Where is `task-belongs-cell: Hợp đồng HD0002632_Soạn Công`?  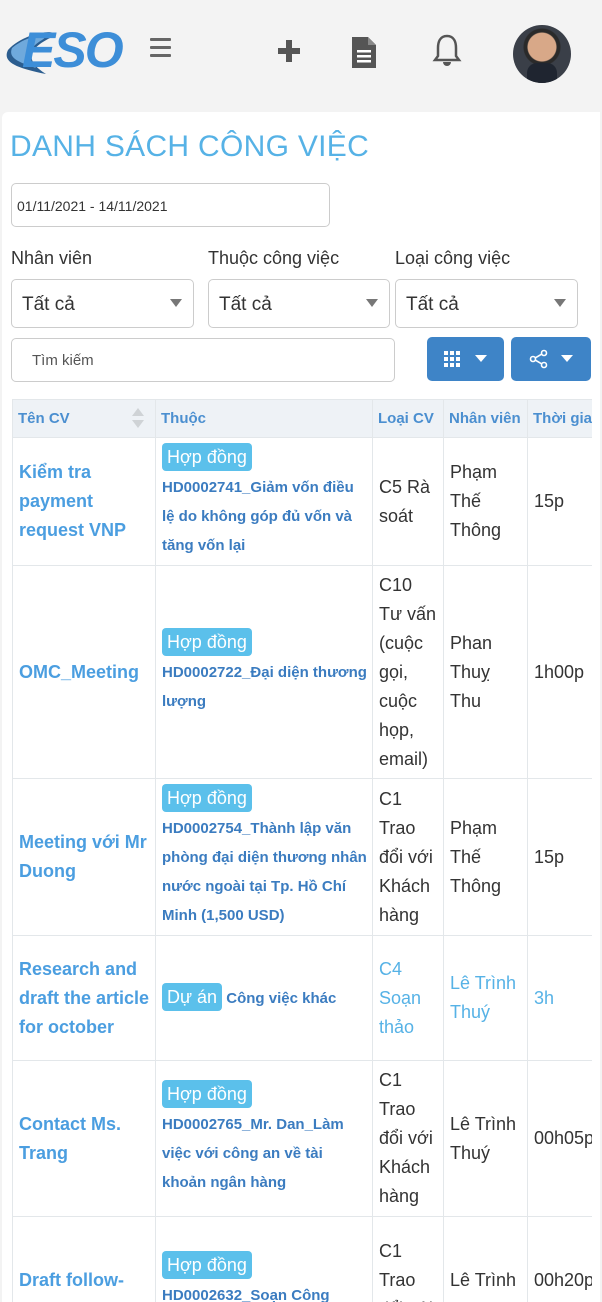 task-belongs-cell: Hợp đồng HD0002632_Soạn Công is located at coordinates (264, 1259).